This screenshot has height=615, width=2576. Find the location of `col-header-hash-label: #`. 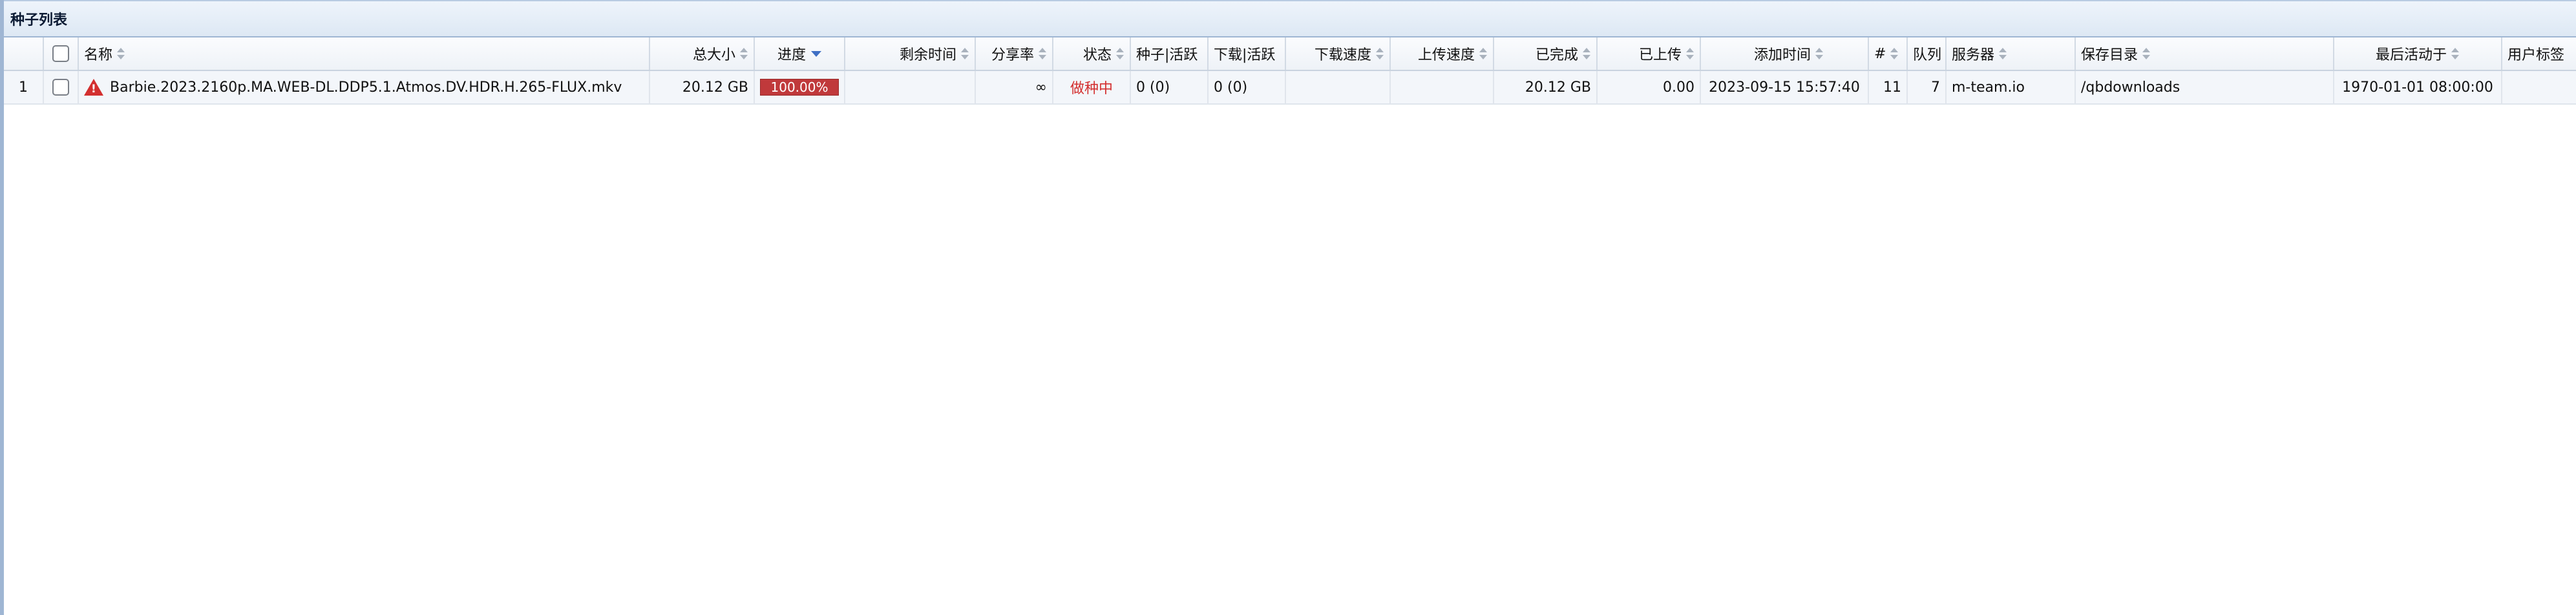

col-header-hash-label: # is located at coordinates (1880, 53).